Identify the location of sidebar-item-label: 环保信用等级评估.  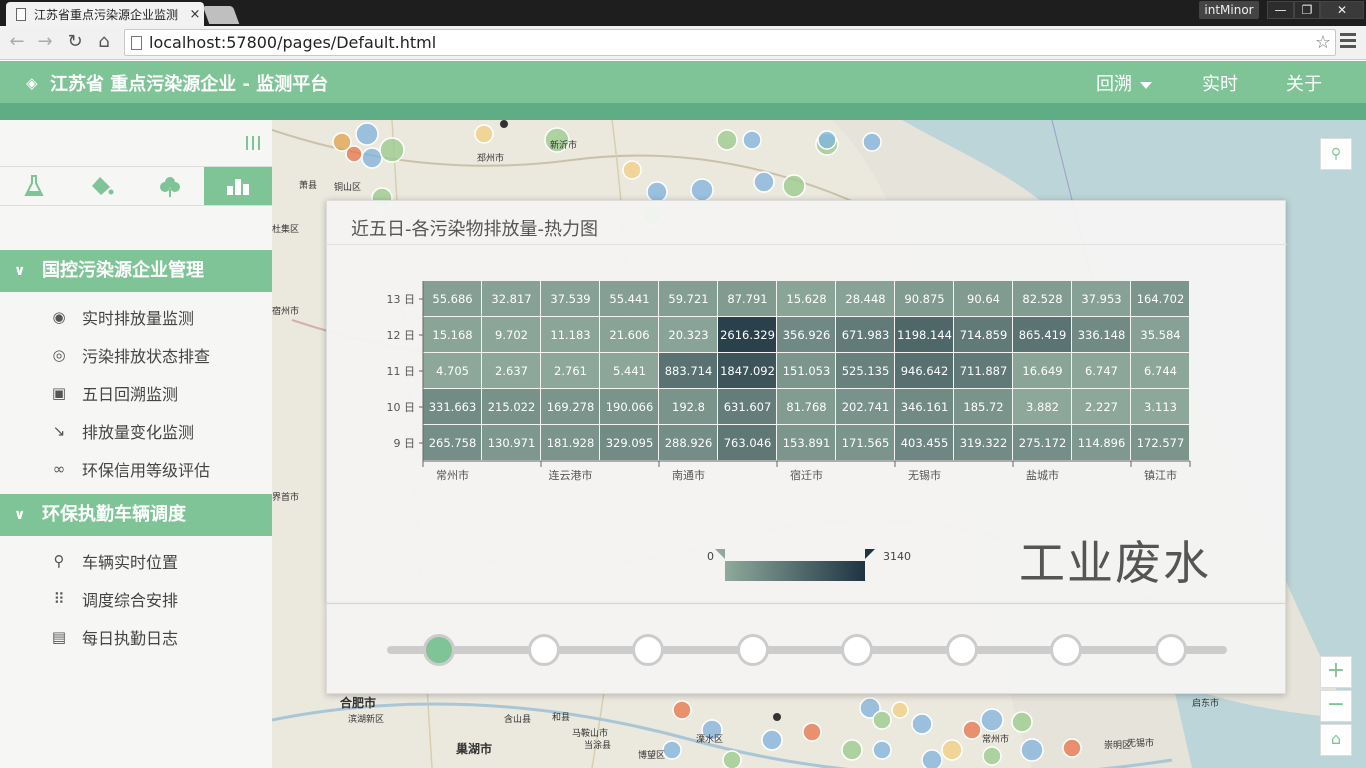
(146, 470).